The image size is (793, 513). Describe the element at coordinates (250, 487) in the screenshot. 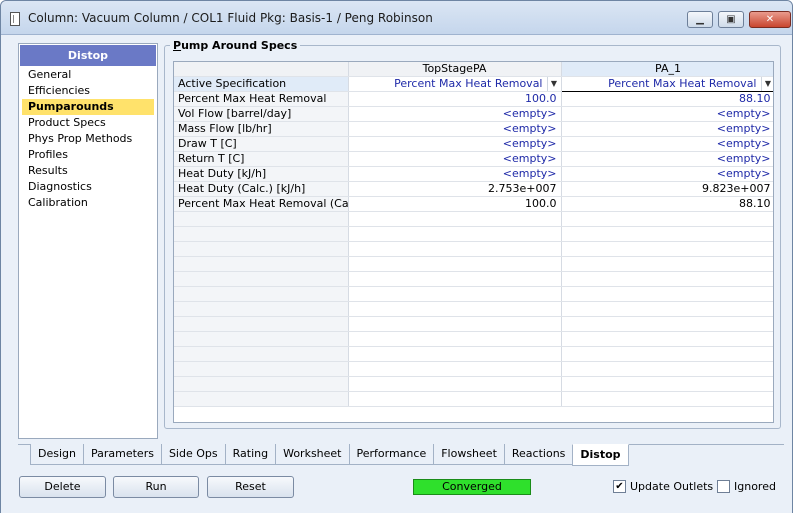

I see `reset-button: Reset` at that location.